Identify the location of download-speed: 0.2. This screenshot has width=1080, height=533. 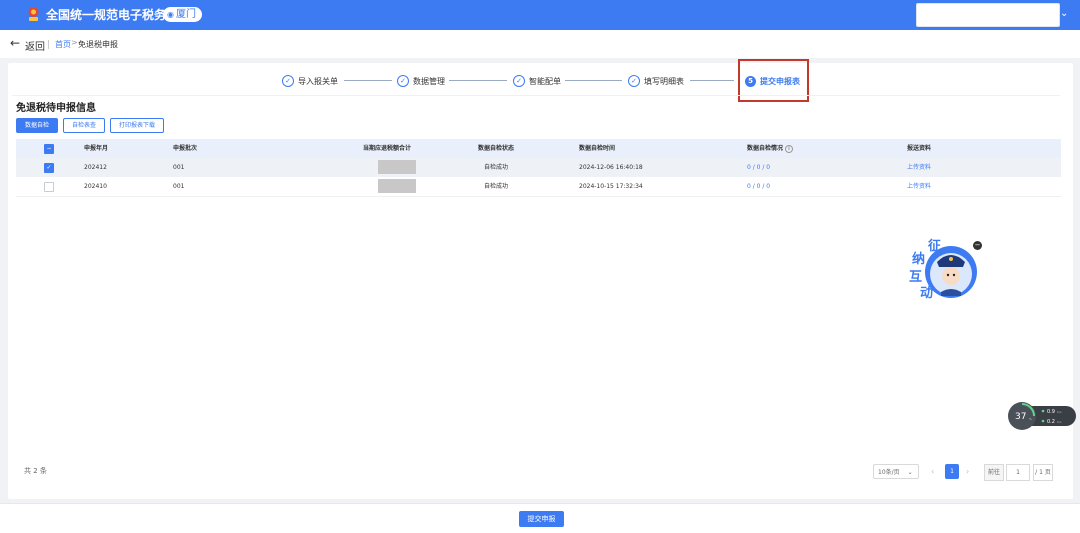
(1051, 422).